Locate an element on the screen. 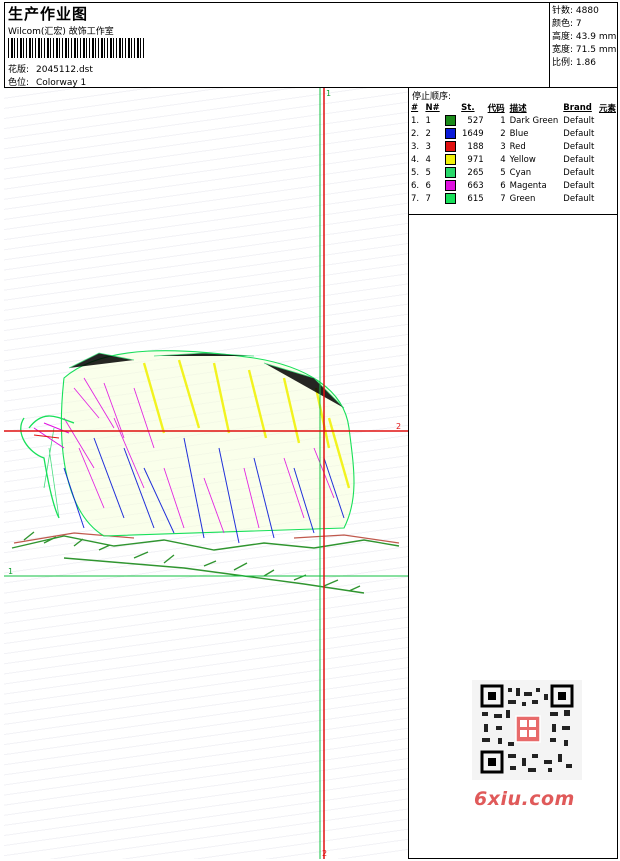 The width and height of the screenshot is (620, 861). stat-width: 宽度: 71.5 mm is located at coordinates (584, 50).